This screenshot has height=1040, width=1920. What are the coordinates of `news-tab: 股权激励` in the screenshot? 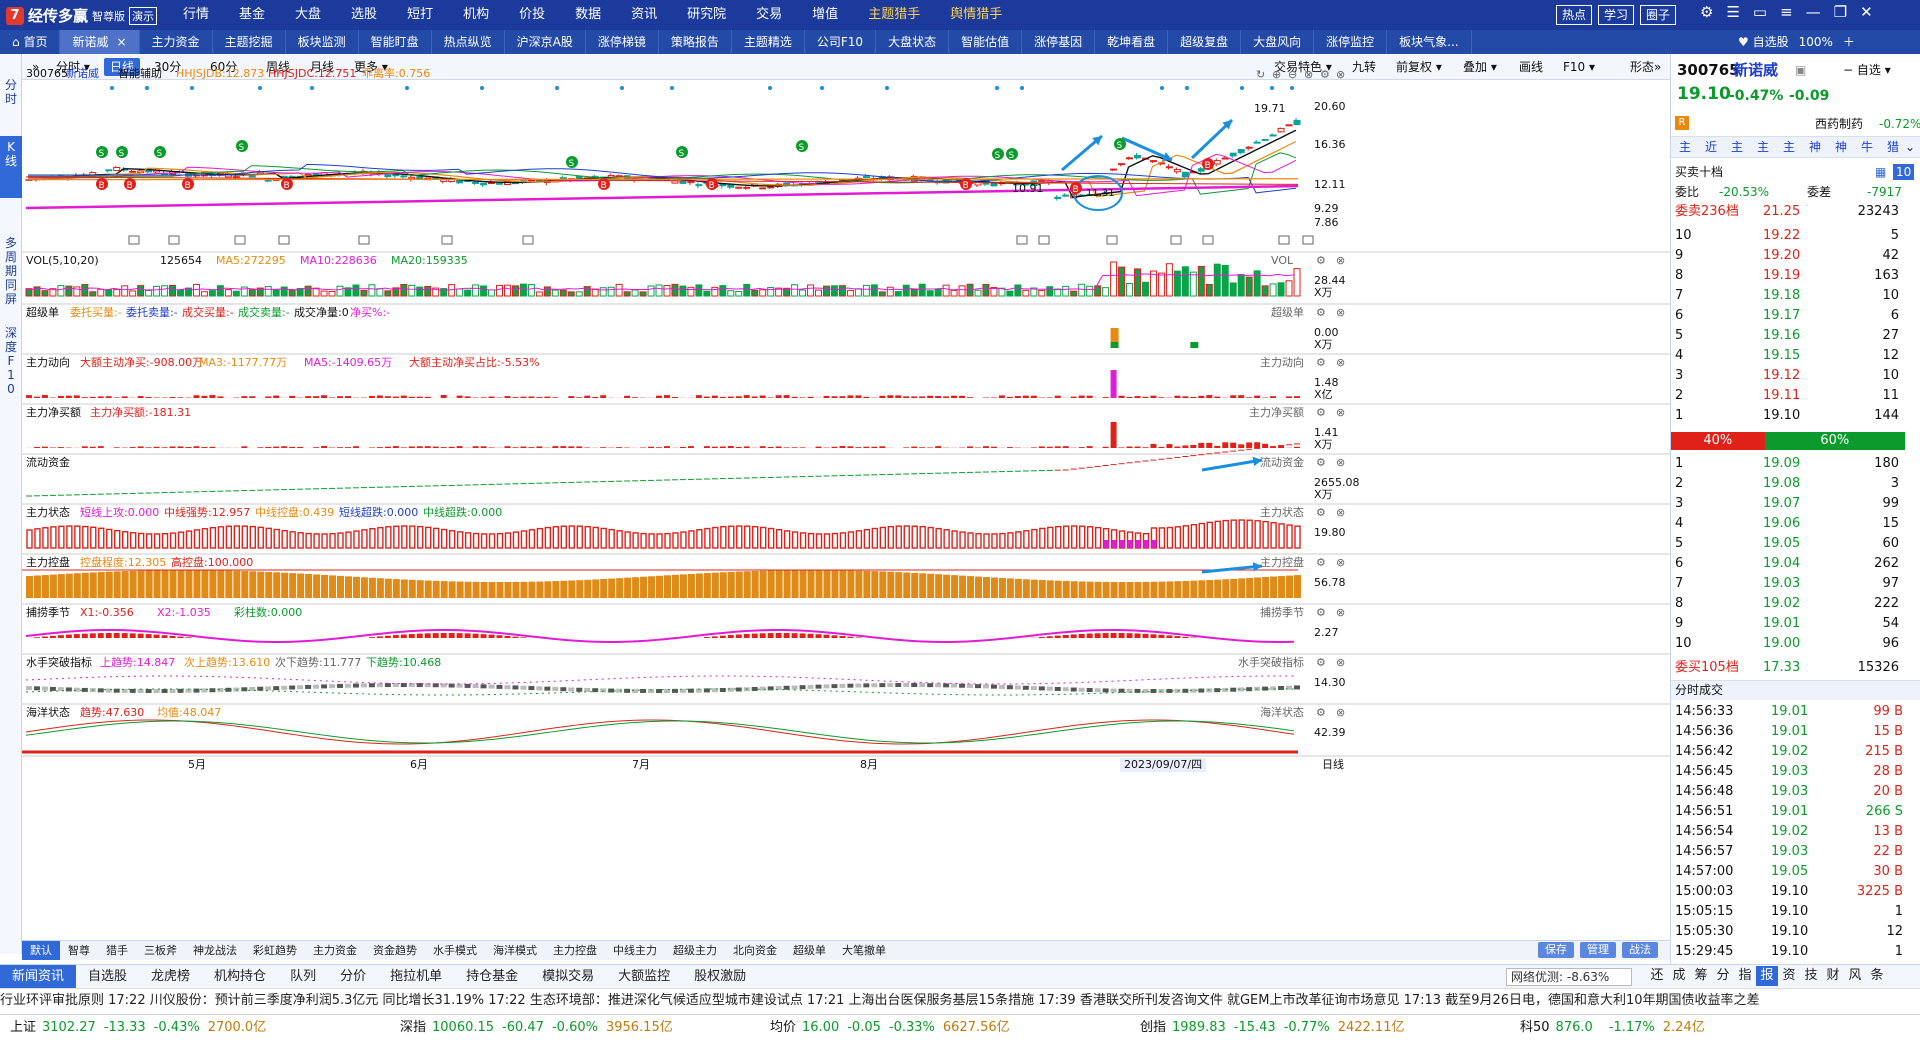 It's located at (720, 976).